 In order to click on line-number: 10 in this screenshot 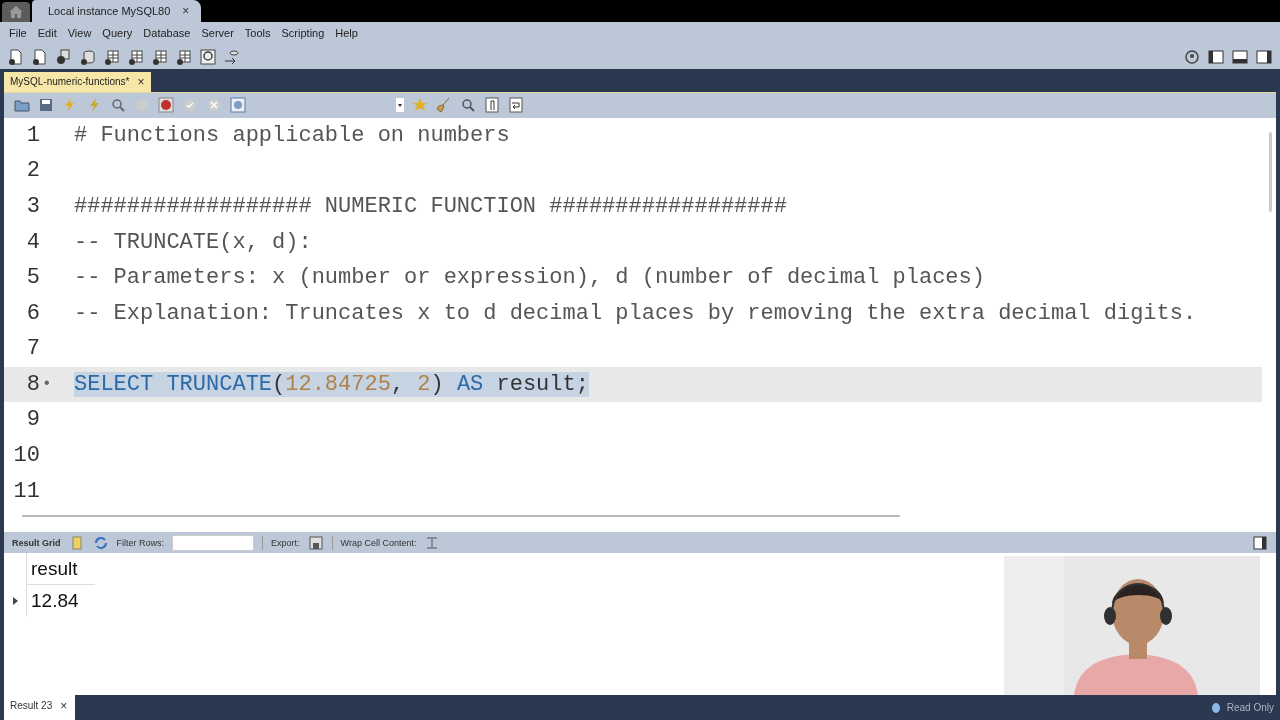, I will do `click(26, 455)`.